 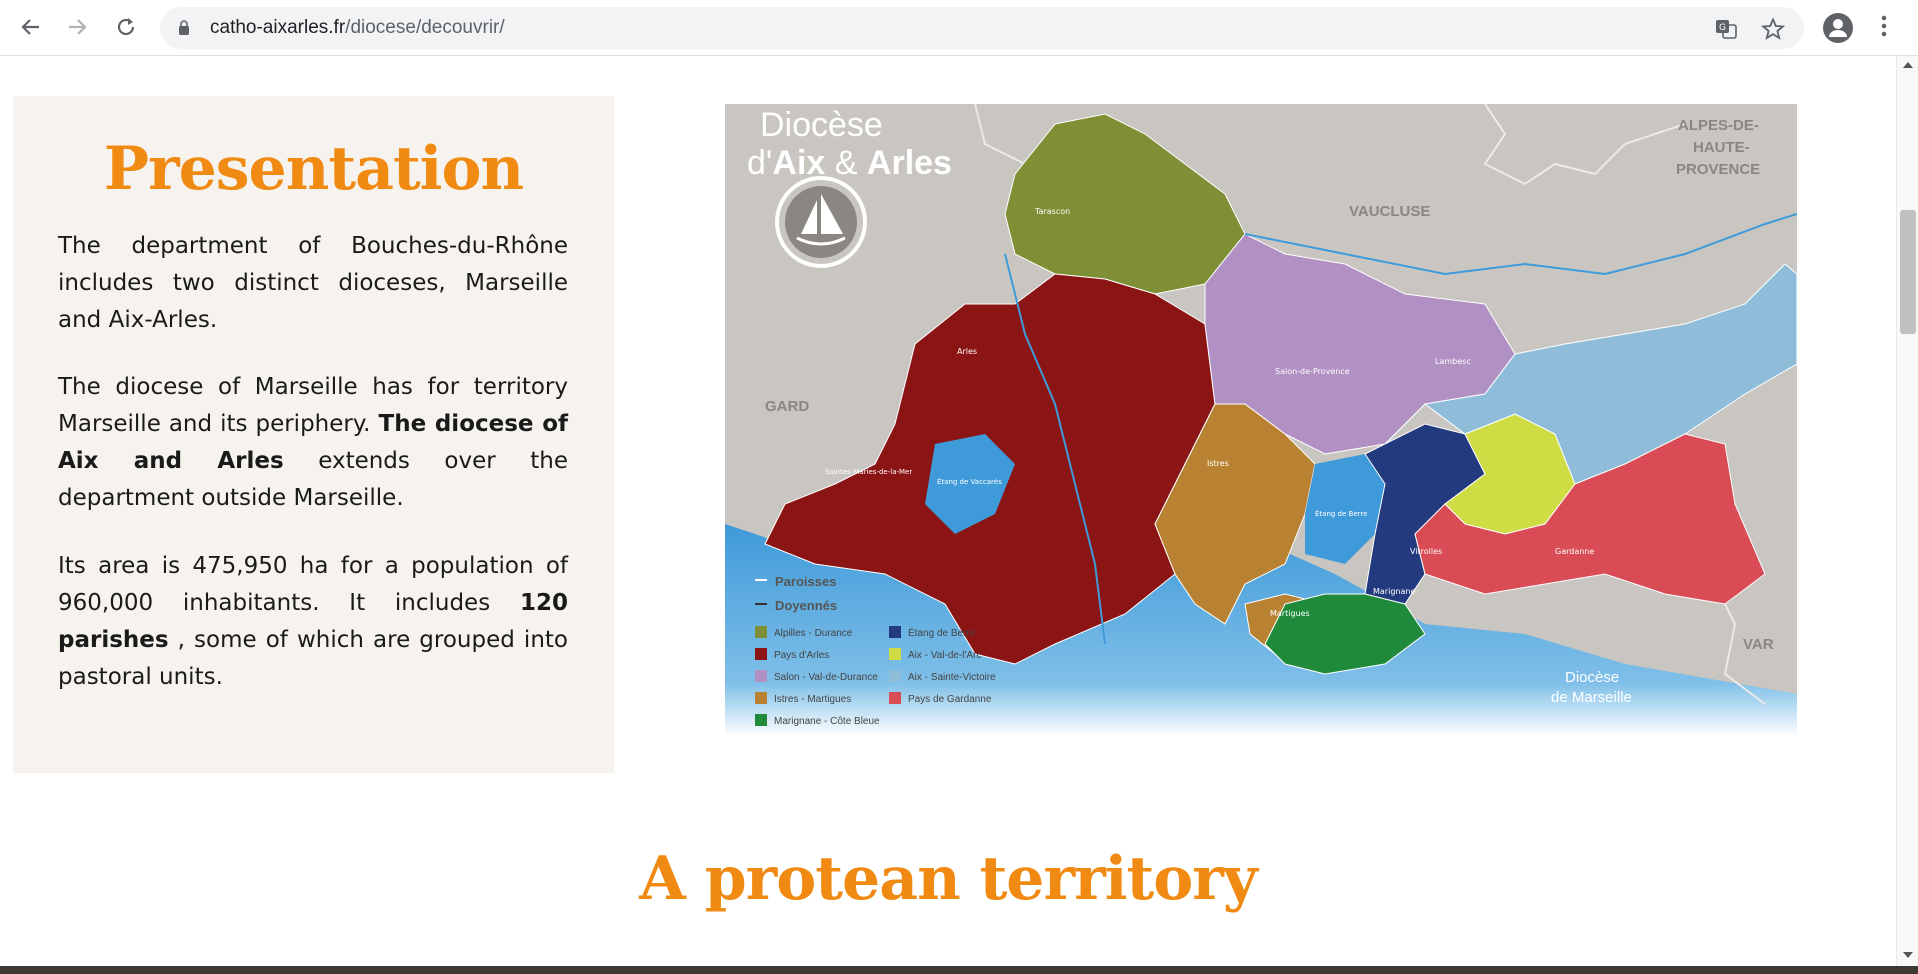 I want to click on label-marseille-1: Diocèse, so click(x=1592, y=677).